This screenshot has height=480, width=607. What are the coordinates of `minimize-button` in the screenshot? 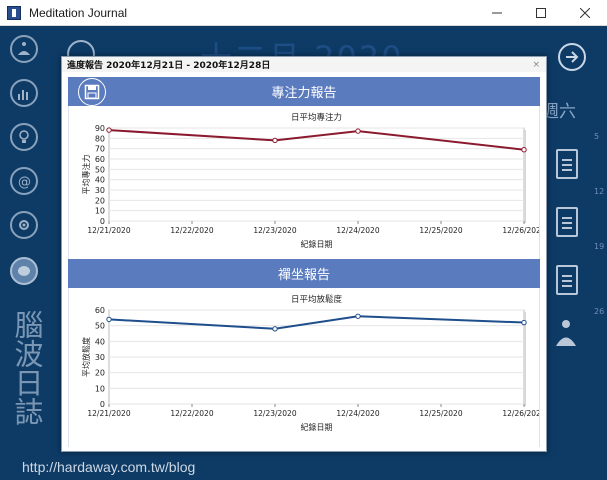 It's located at (497, 13).